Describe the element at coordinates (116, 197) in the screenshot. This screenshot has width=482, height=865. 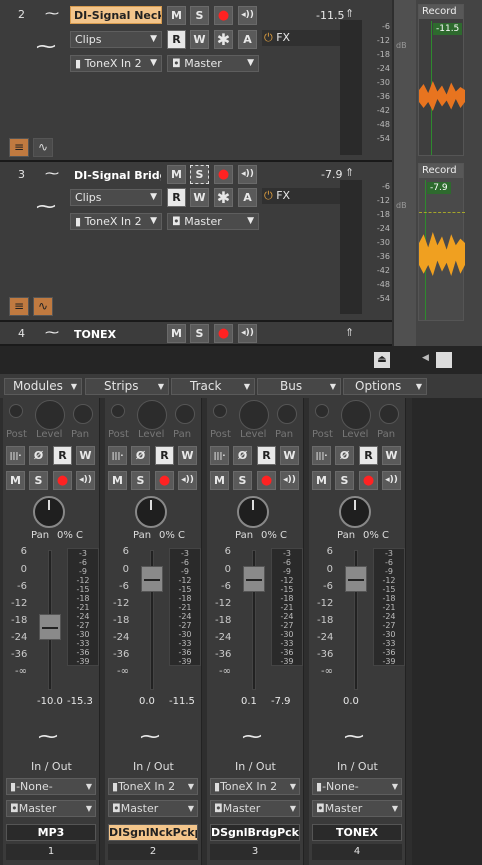
I see `input-mode-dropdown: Clips ▼` at that location.